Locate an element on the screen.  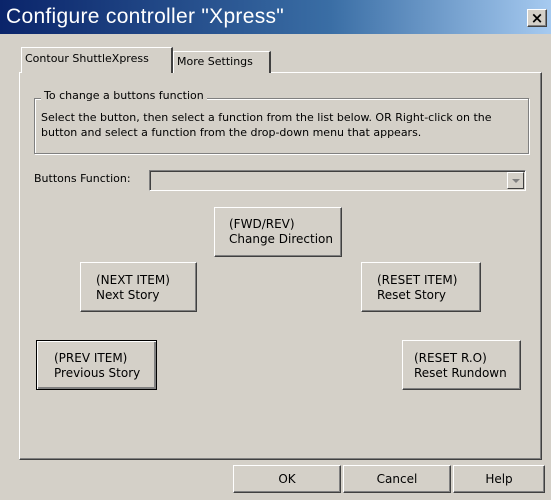
close-button: × is located at coordinates (537, 18).